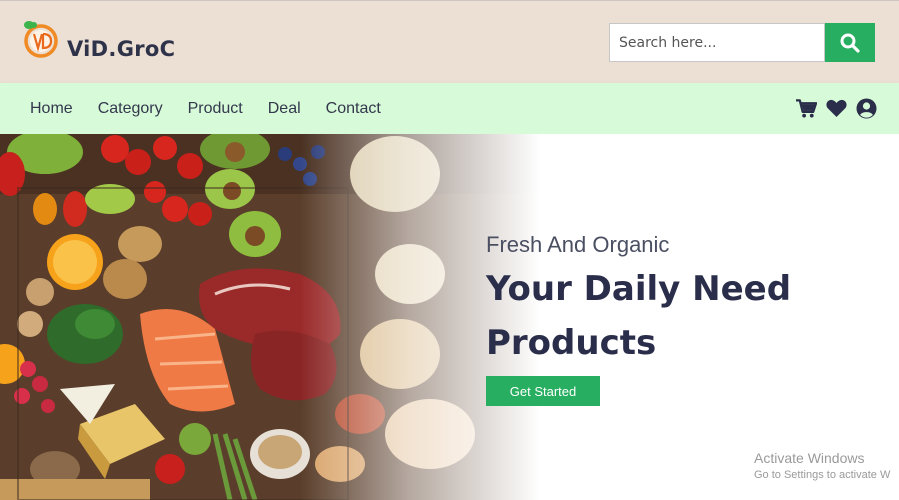  What do you see at coordinates (543, 391) in the screenshot?
I see `get-started-button: Get Started` at bounding box center [543, 391].